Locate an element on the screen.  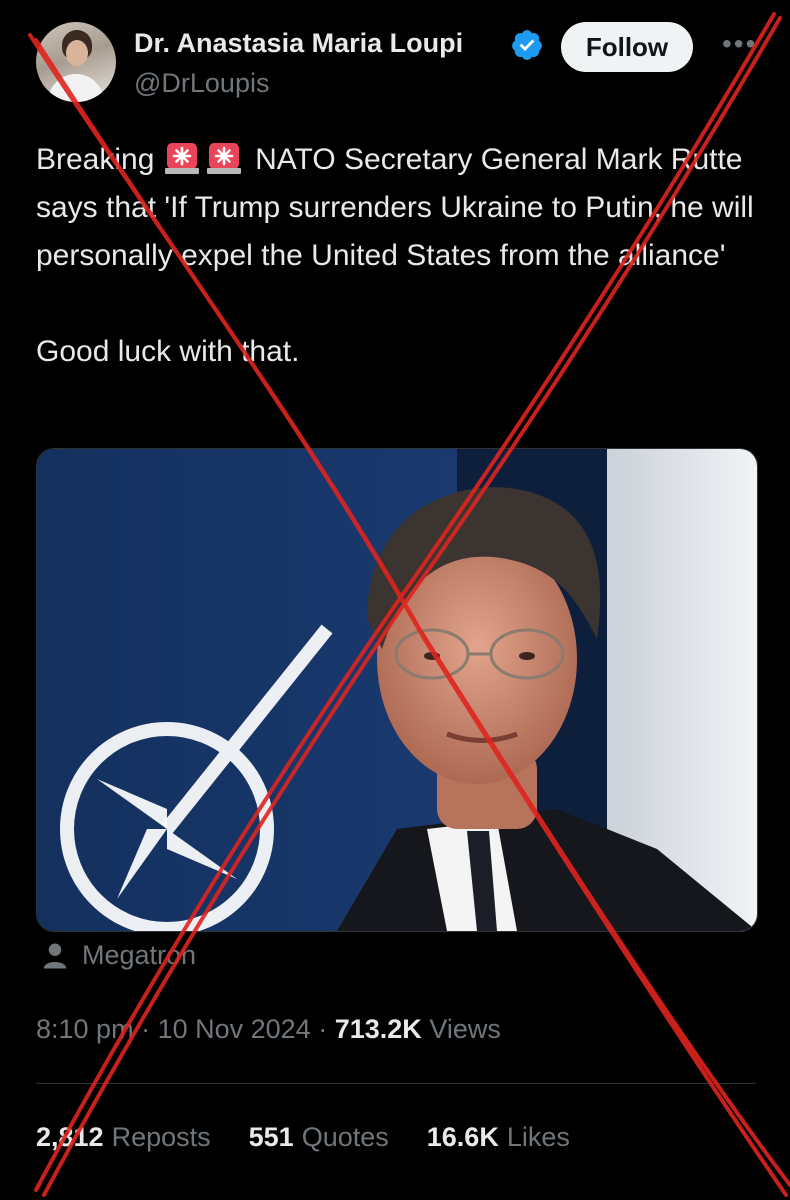
reposts-count: 2,812 is located at coordinates (70, 1137).